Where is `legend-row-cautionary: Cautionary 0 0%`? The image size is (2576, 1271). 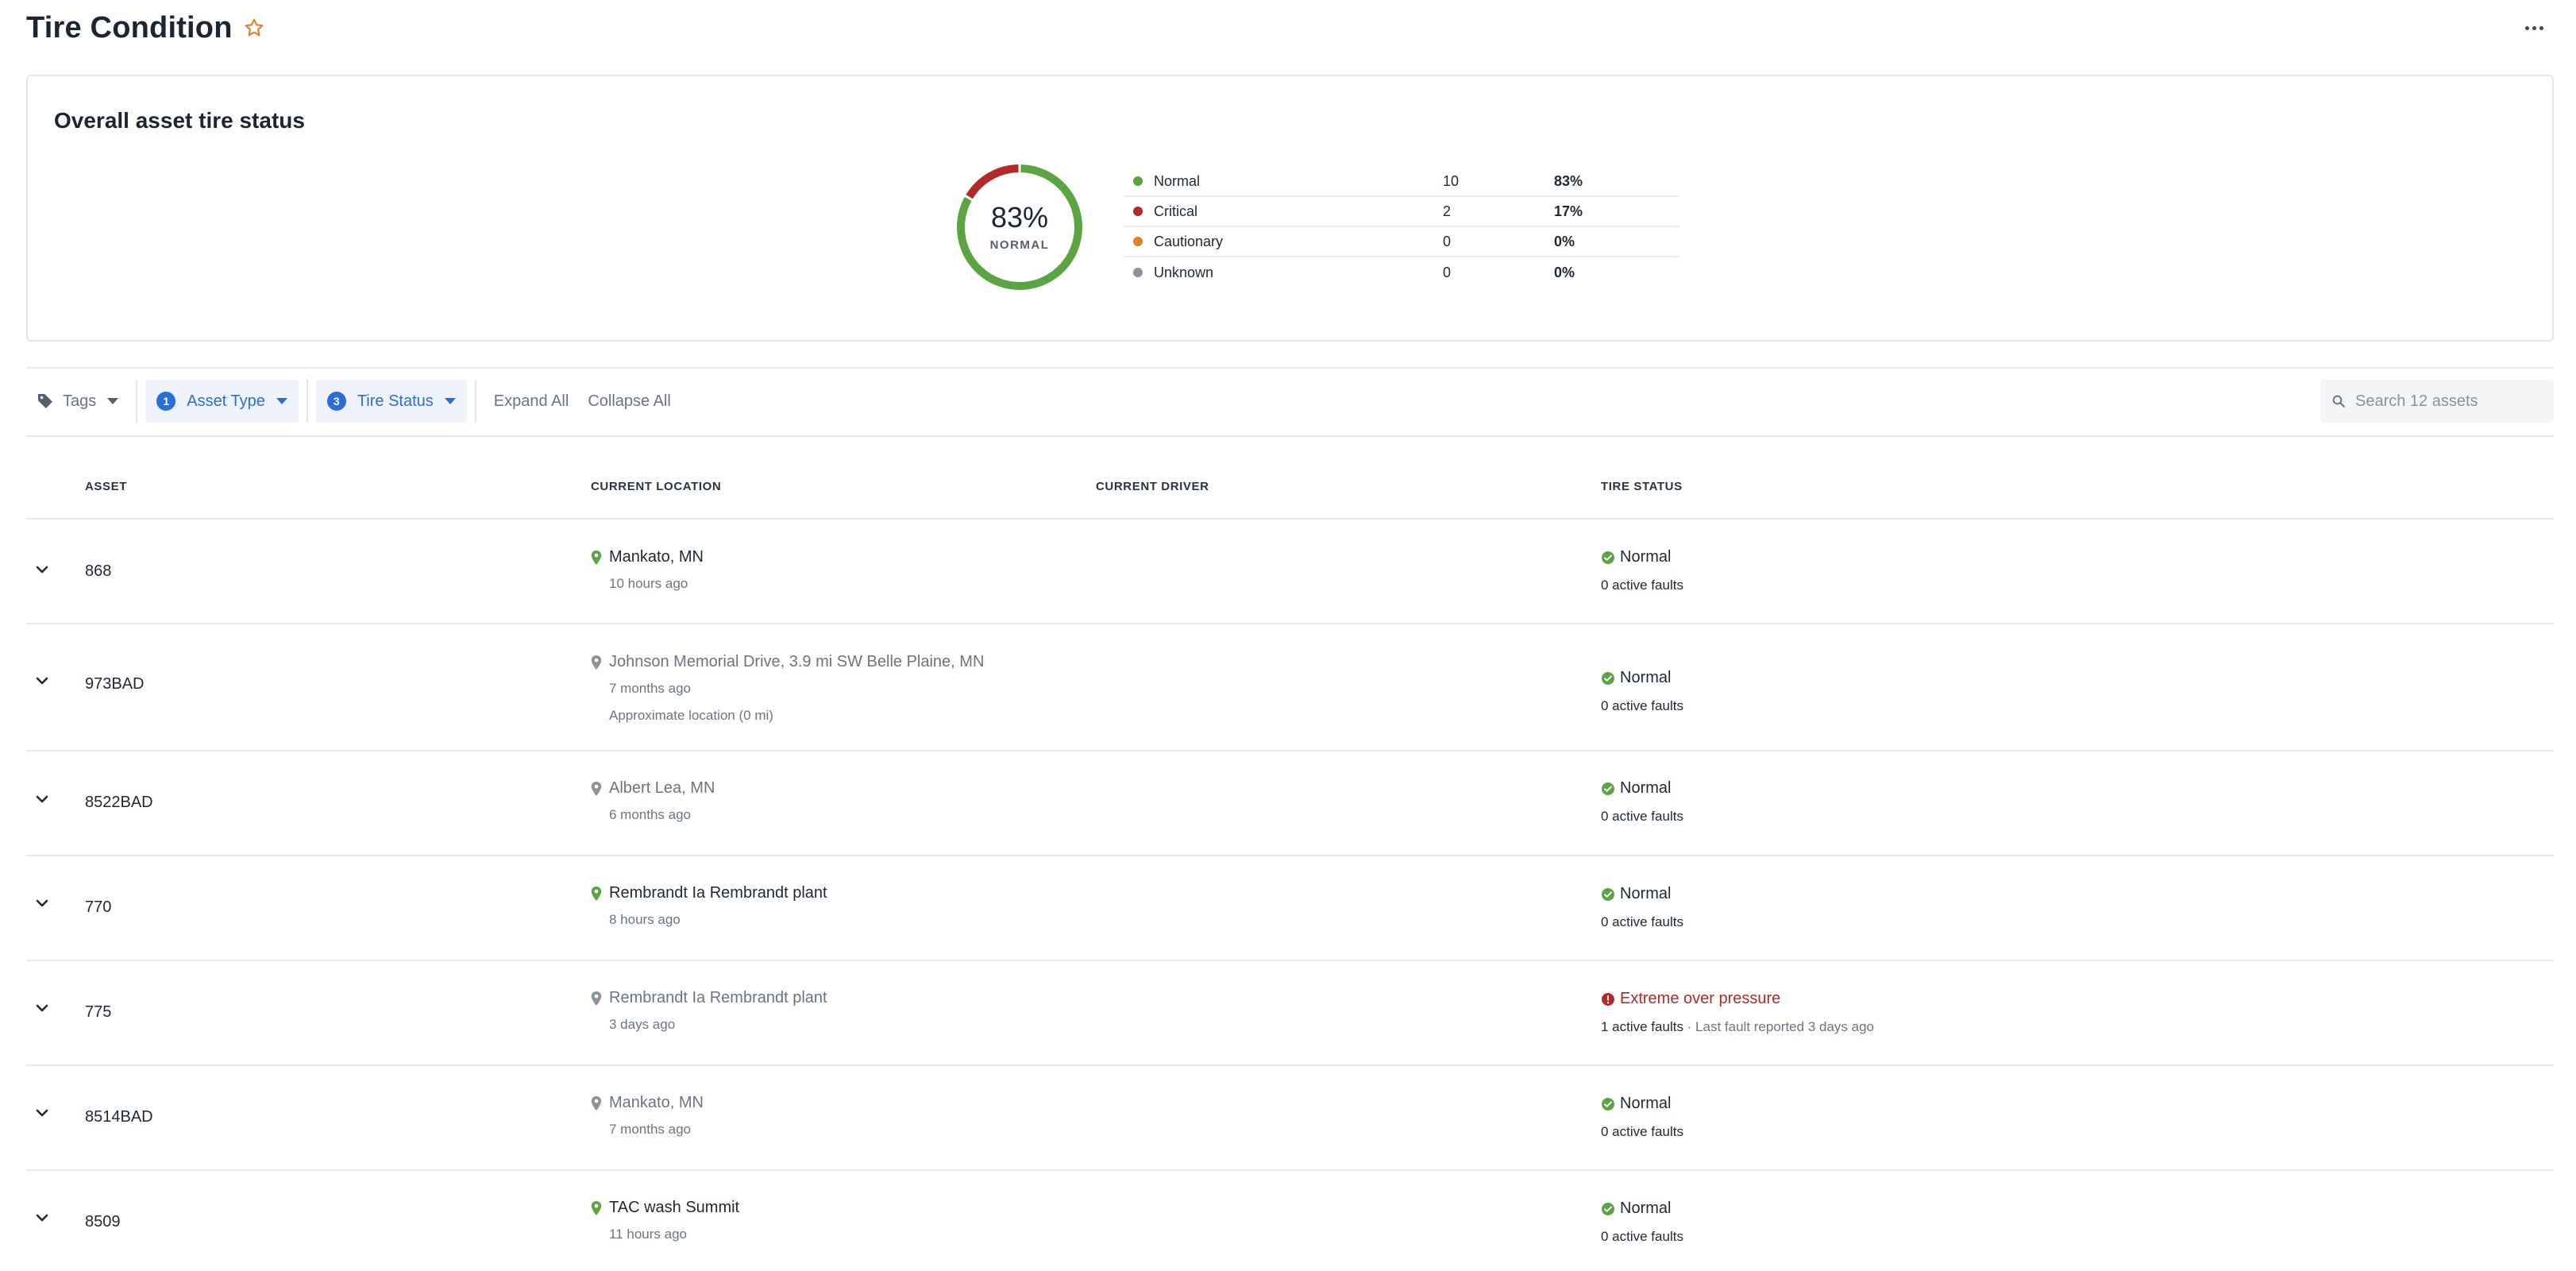 legend-row-cautionary: Cautionary 0 0% is located at coordinates (1401, 242).